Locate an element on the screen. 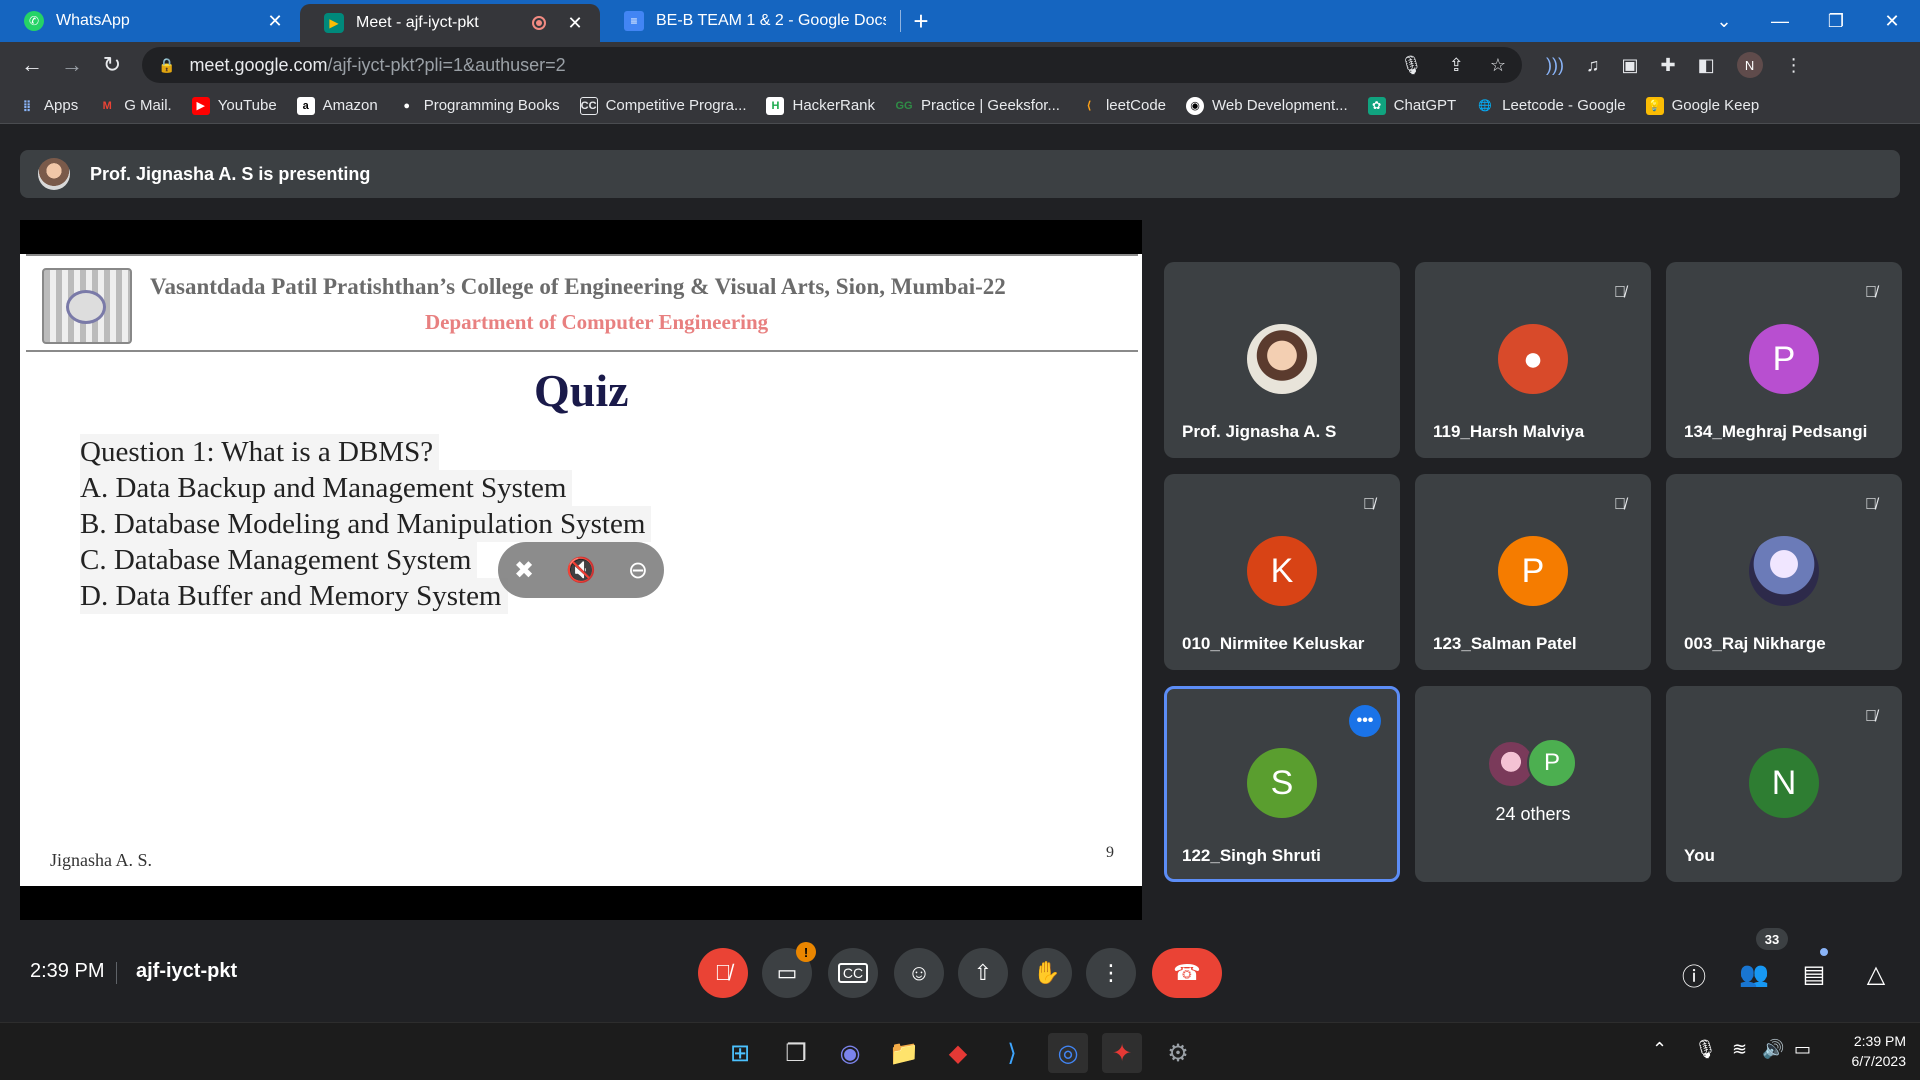 Image resolution: width=1920 pixels, height=1080 pixels. camera-toggle-button: ▭! is located at coordinates (789, 970).